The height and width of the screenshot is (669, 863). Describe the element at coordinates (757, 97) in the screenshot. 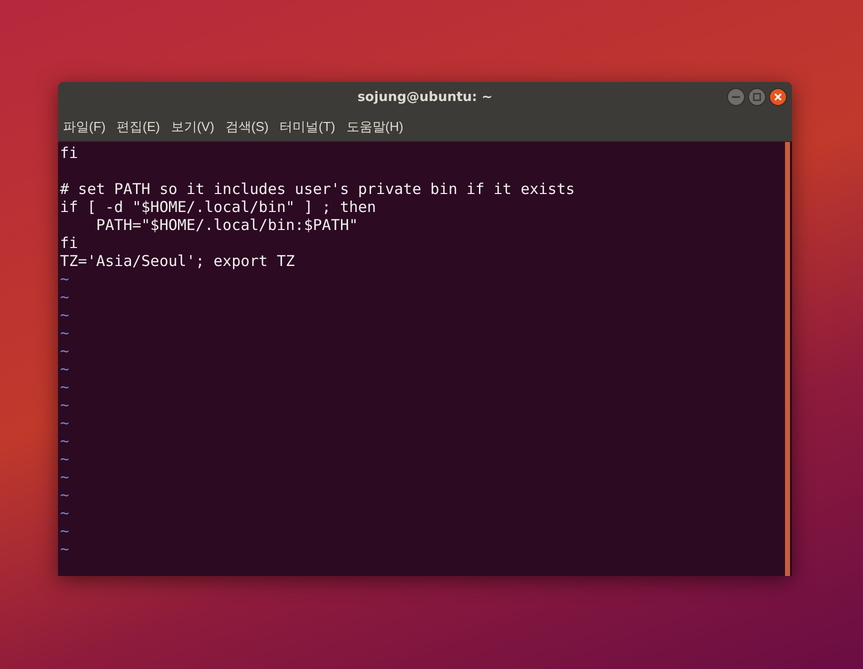

I see `maximize-icon` at that location.